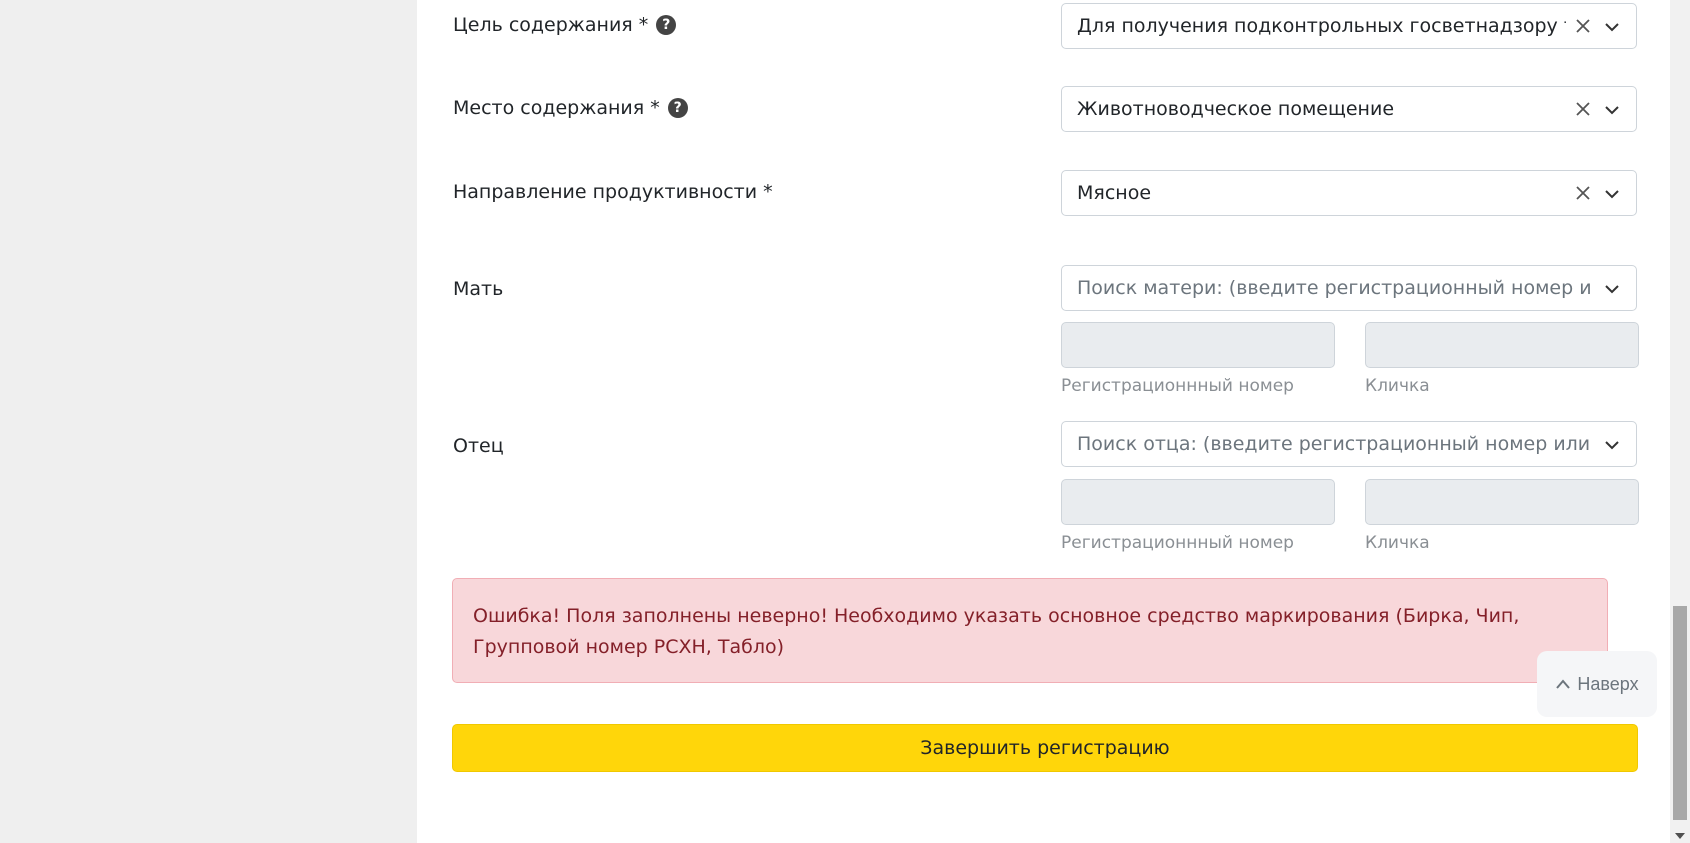 The width and height of the screenshot is (1690, 843). I want to click on direction-select: Мясное, so click(1349, 193).